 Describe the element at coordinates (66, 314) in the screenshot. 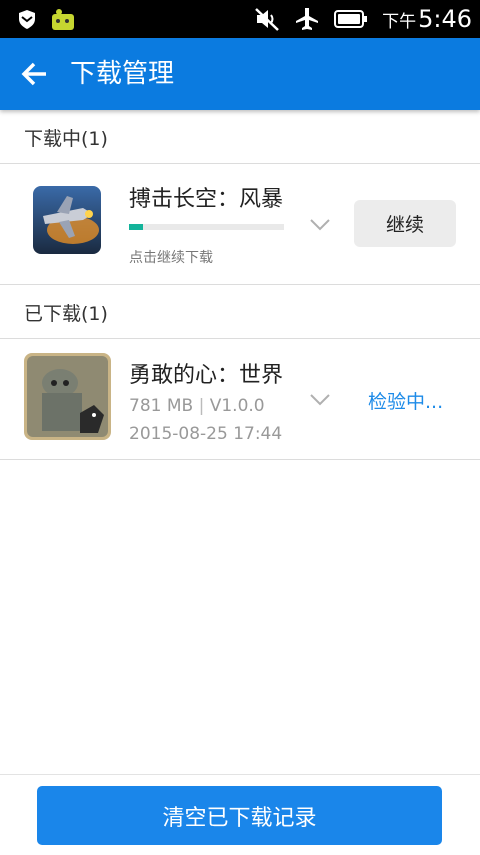

I see `downloaded-header-label: 已下载(1)` at that location.